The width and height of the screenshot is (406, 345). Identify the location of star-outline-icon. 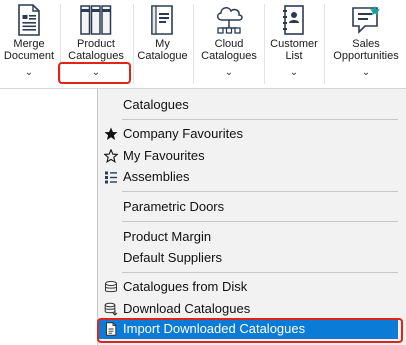
(111, 156).